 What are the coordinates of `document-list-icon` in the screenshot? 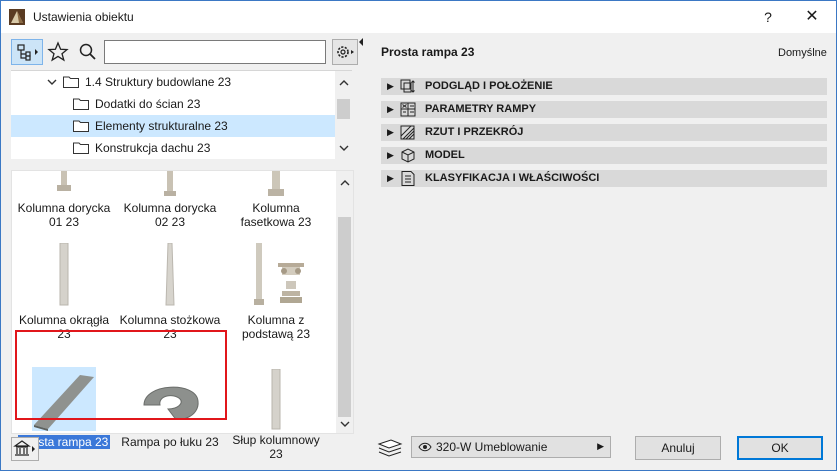 It's located at (408, 178).